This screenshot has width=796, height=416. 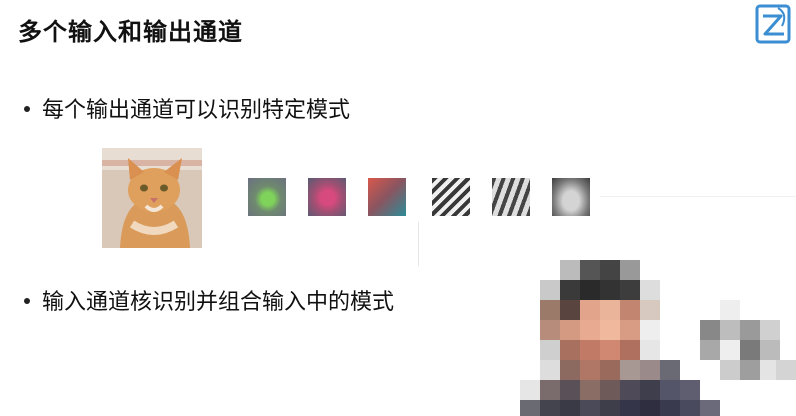 I want to click on cat-photo, so click(x=152, y=198).